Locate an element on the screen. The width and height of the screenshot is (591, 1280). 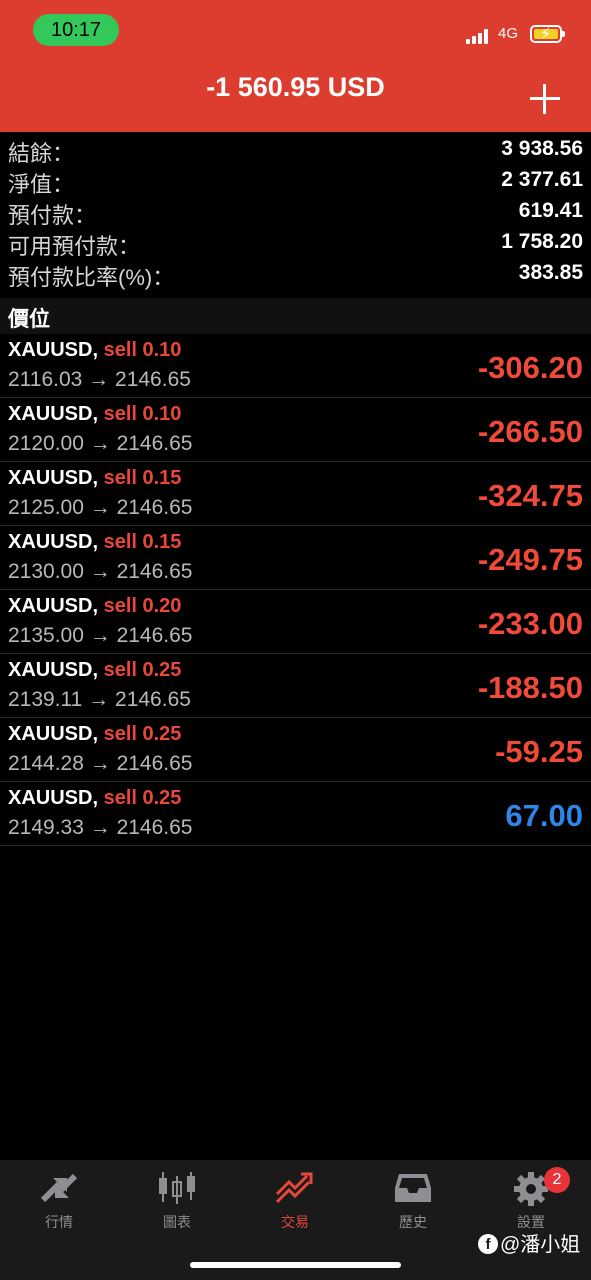
quotes-arrows-icon is located at coordinates (59, 1188).